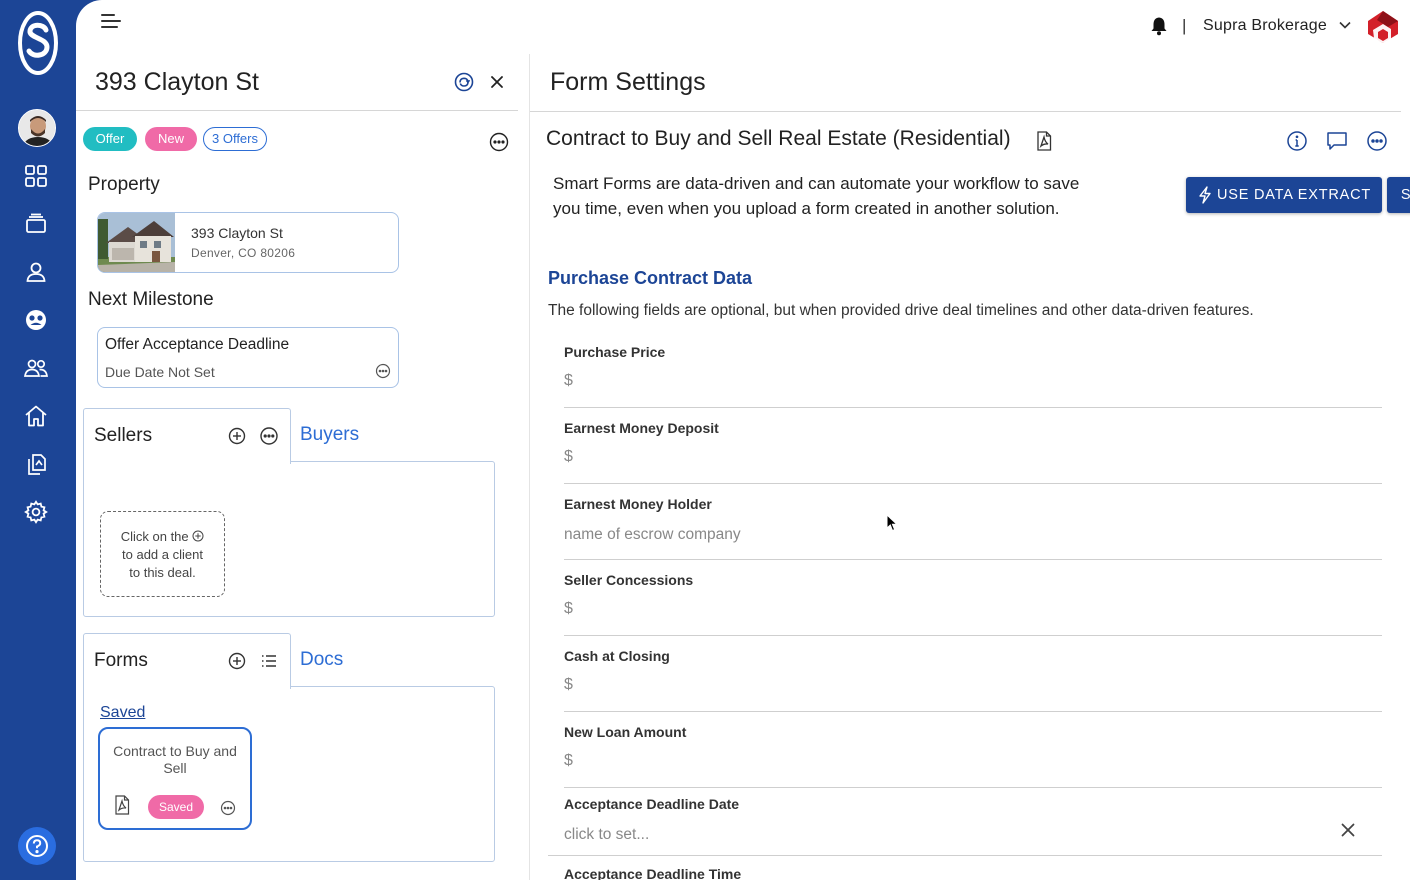 The image size is (1410, 880). I want to click on earnest-money-deposit-field: Earnest Money Deposit $, so click(973, 458).